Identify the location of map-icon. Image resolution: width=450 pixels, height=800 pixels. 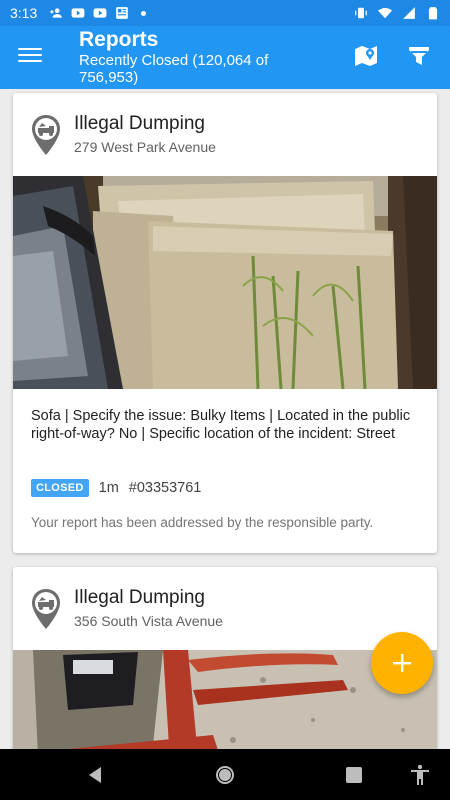
(366, 56).